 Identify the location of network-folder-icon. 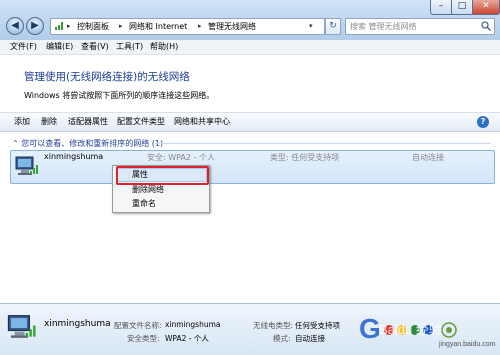
(59, 26).